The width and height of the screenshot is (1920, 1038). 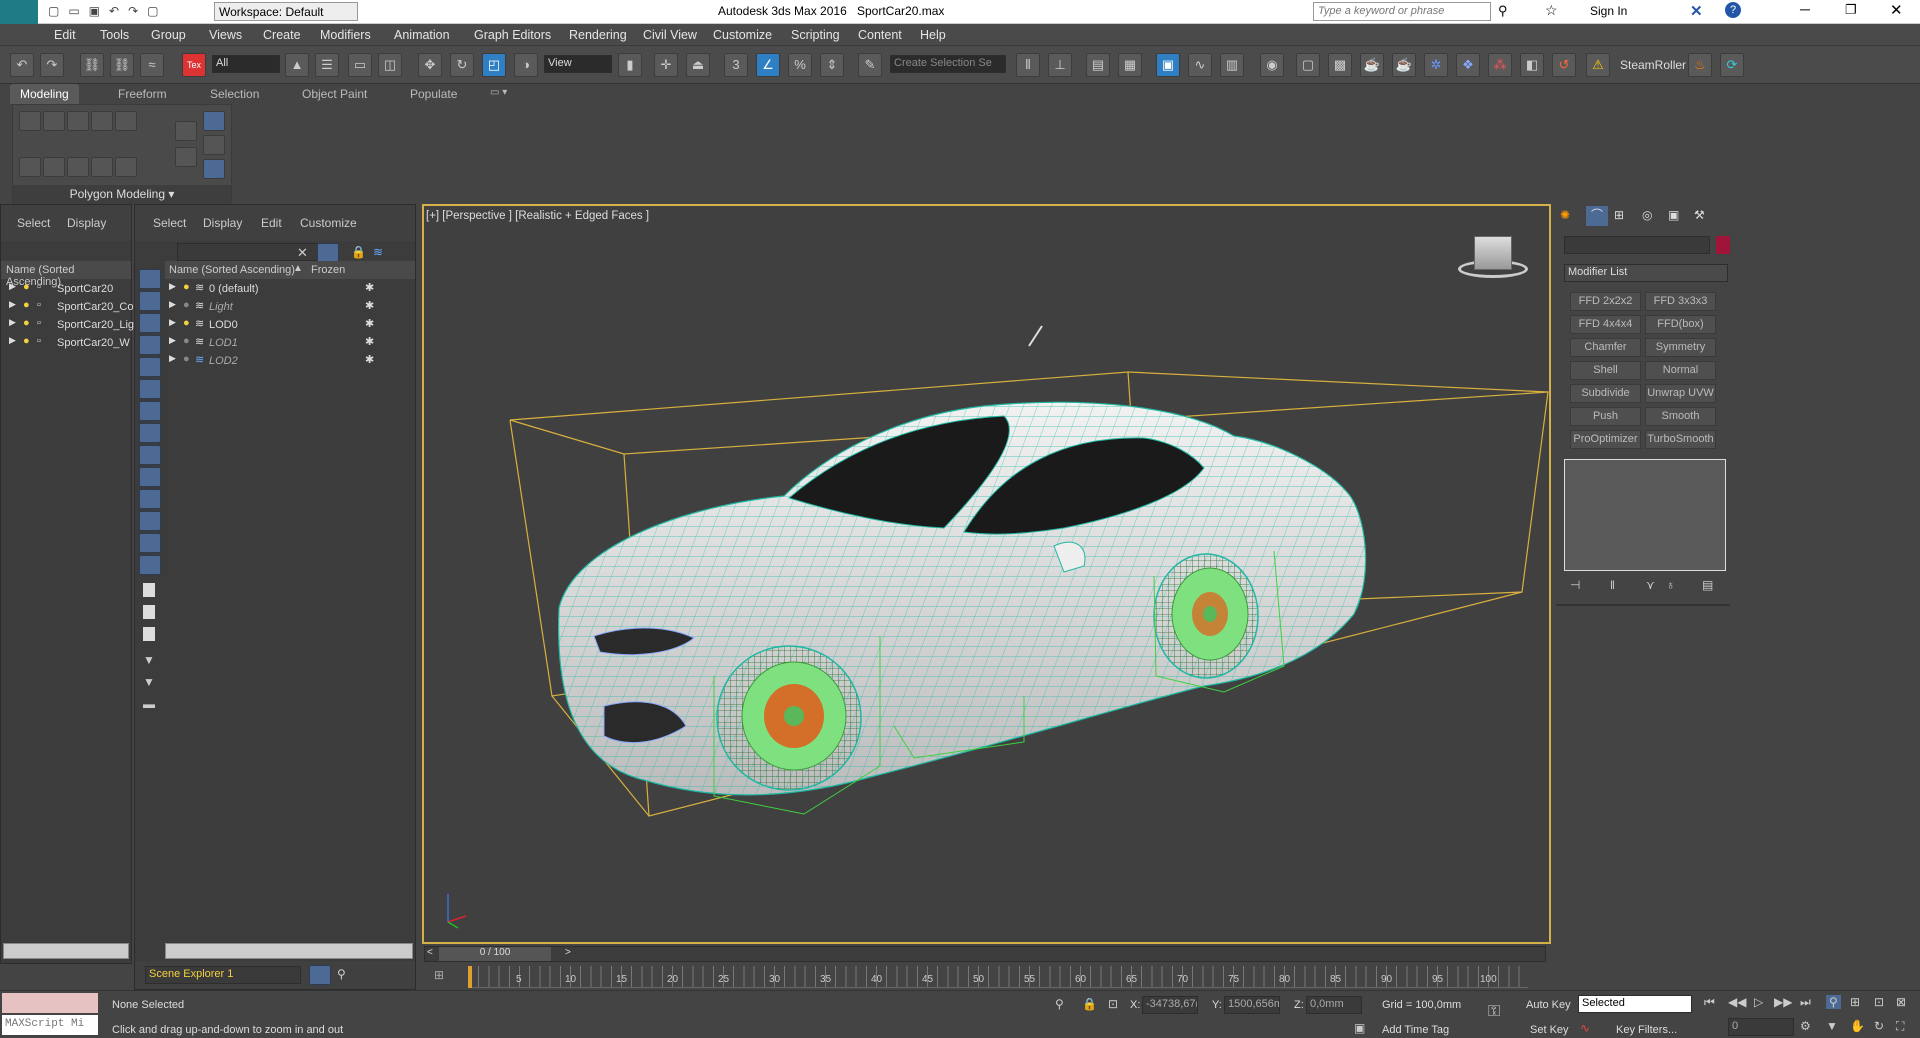 What do you see at coordinates (1805, 1026) in the screenshot?
I see `time-config-icon: ⚙` at bounding box center [1805, 1026].